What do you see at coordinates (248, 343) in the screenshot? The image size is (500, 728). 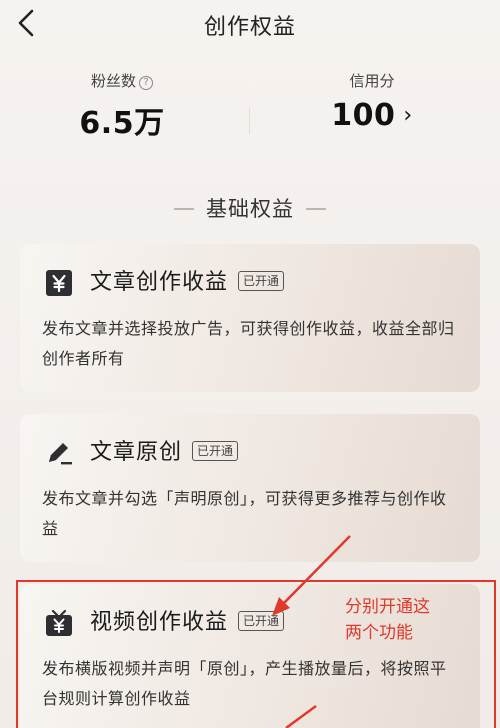 I see `card-description: 发布文章并选择投放广告，可获得创作收益，收益全部归创作者所有` at bounding box center [248, 343].